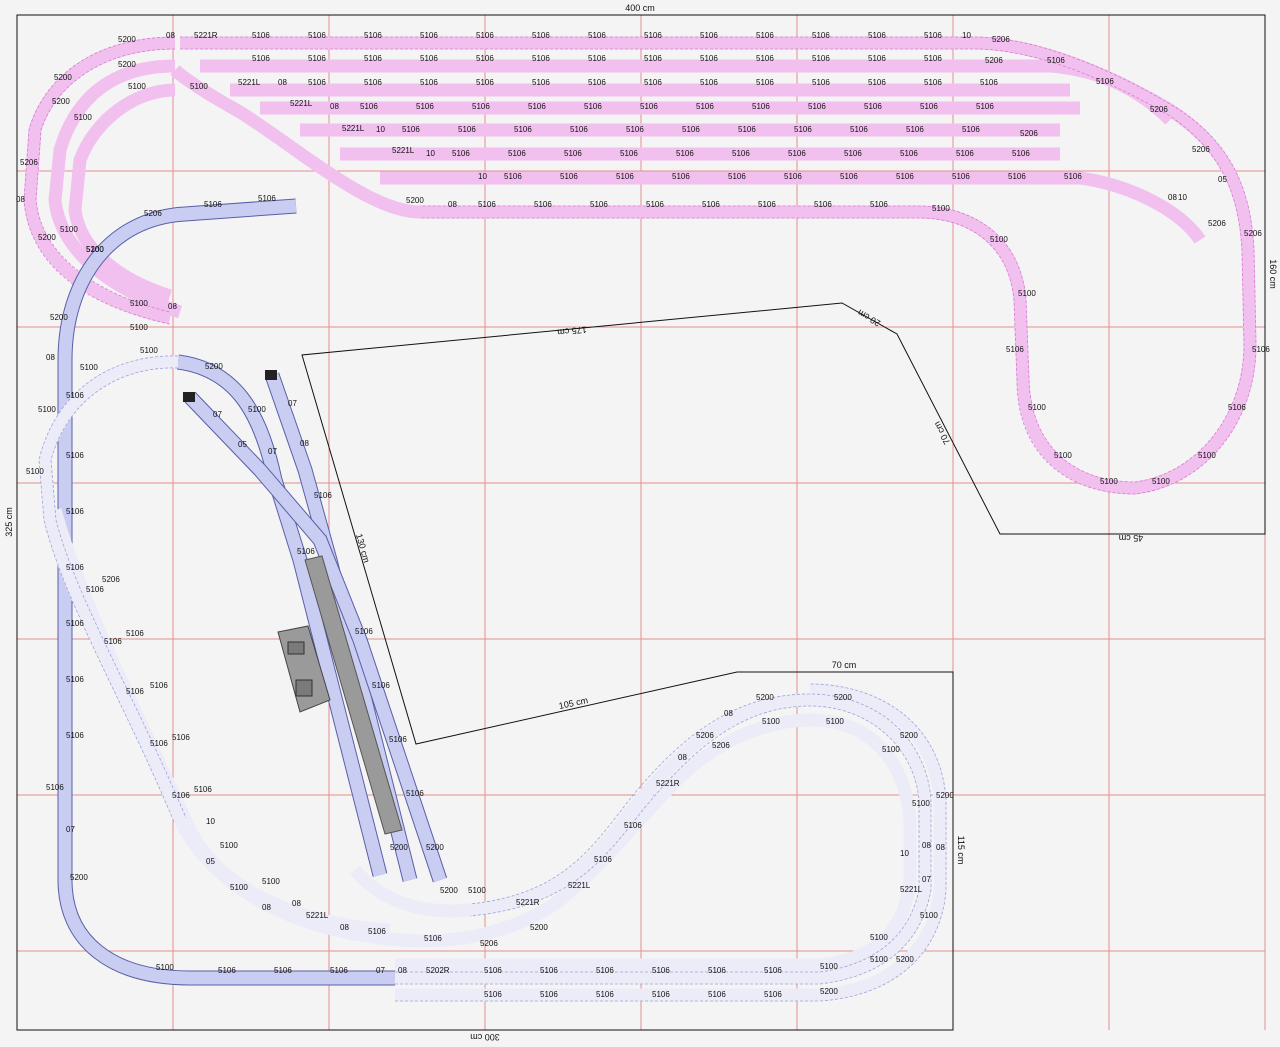 The width and height of the screenshot is (1280, 1047). What do you see at coordinates (668, 783) in the screenshot?
I see `part-label: 5221R` at bounding box center [668, 783].